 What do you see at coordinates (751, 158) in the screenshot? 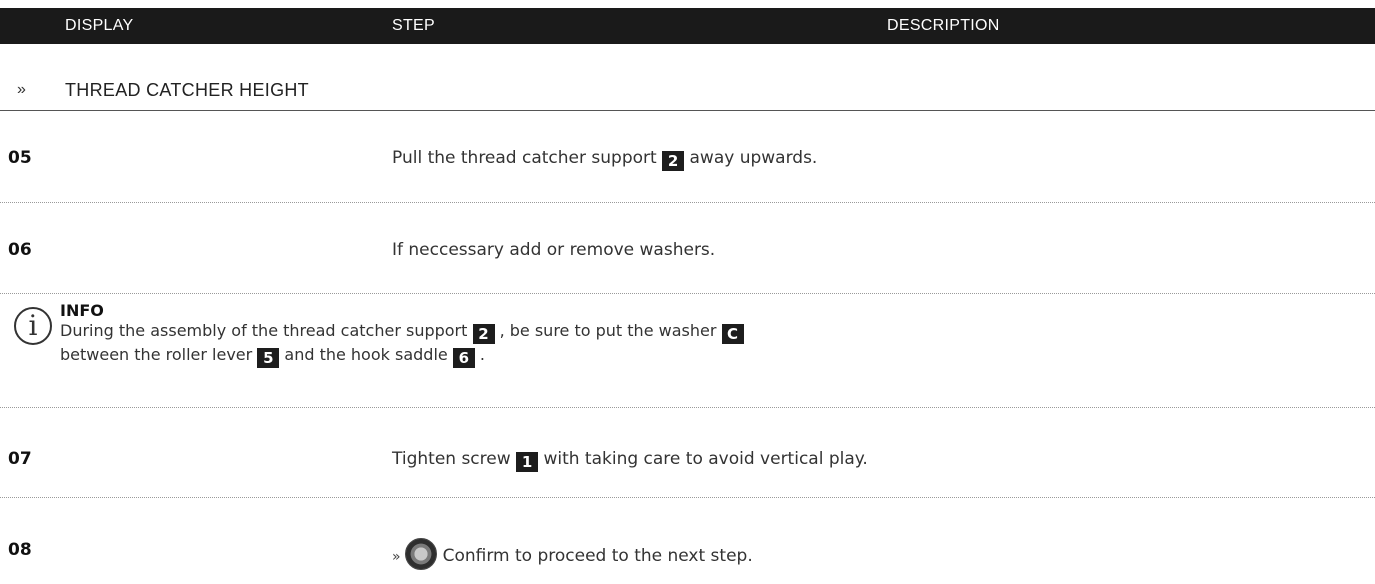
I see `step-05-text-after: away upwards.` at bounding box center [751, 158].